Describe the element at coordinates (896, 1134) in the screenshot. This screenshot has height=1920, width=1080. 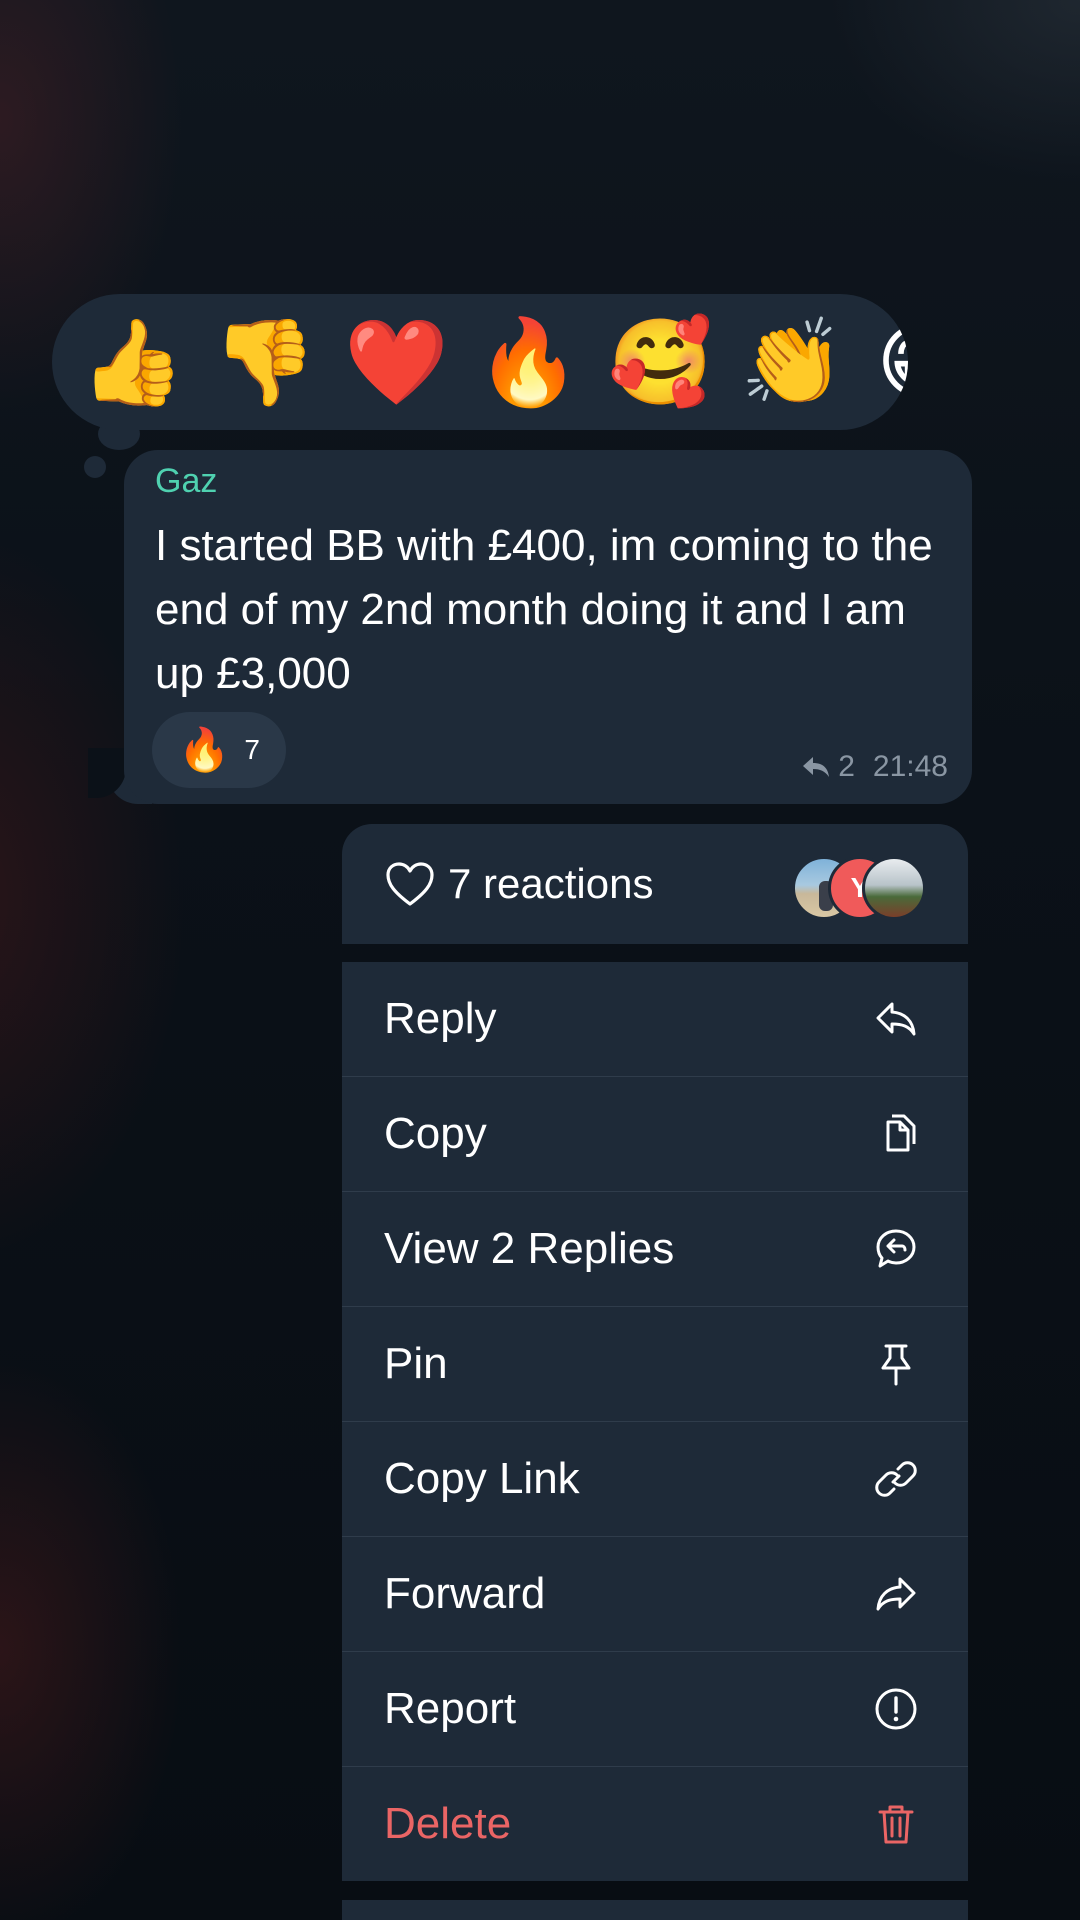
I see `copy-icon` at that location.